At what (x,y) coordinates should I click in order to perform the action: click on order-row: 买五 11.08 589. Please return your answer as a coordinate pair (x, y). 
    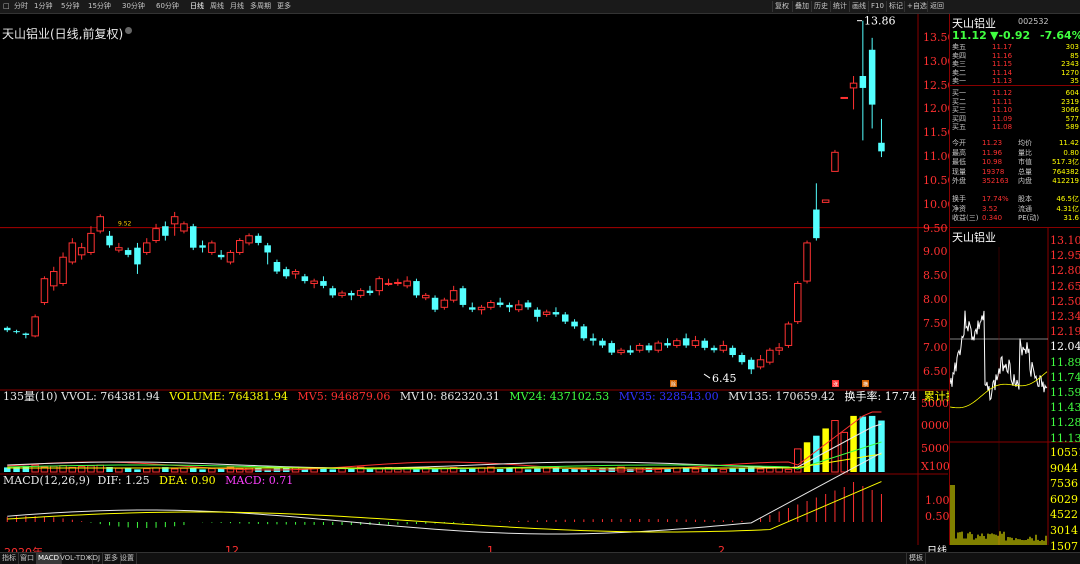
    Looking at the image, I should click on (1015, 127).